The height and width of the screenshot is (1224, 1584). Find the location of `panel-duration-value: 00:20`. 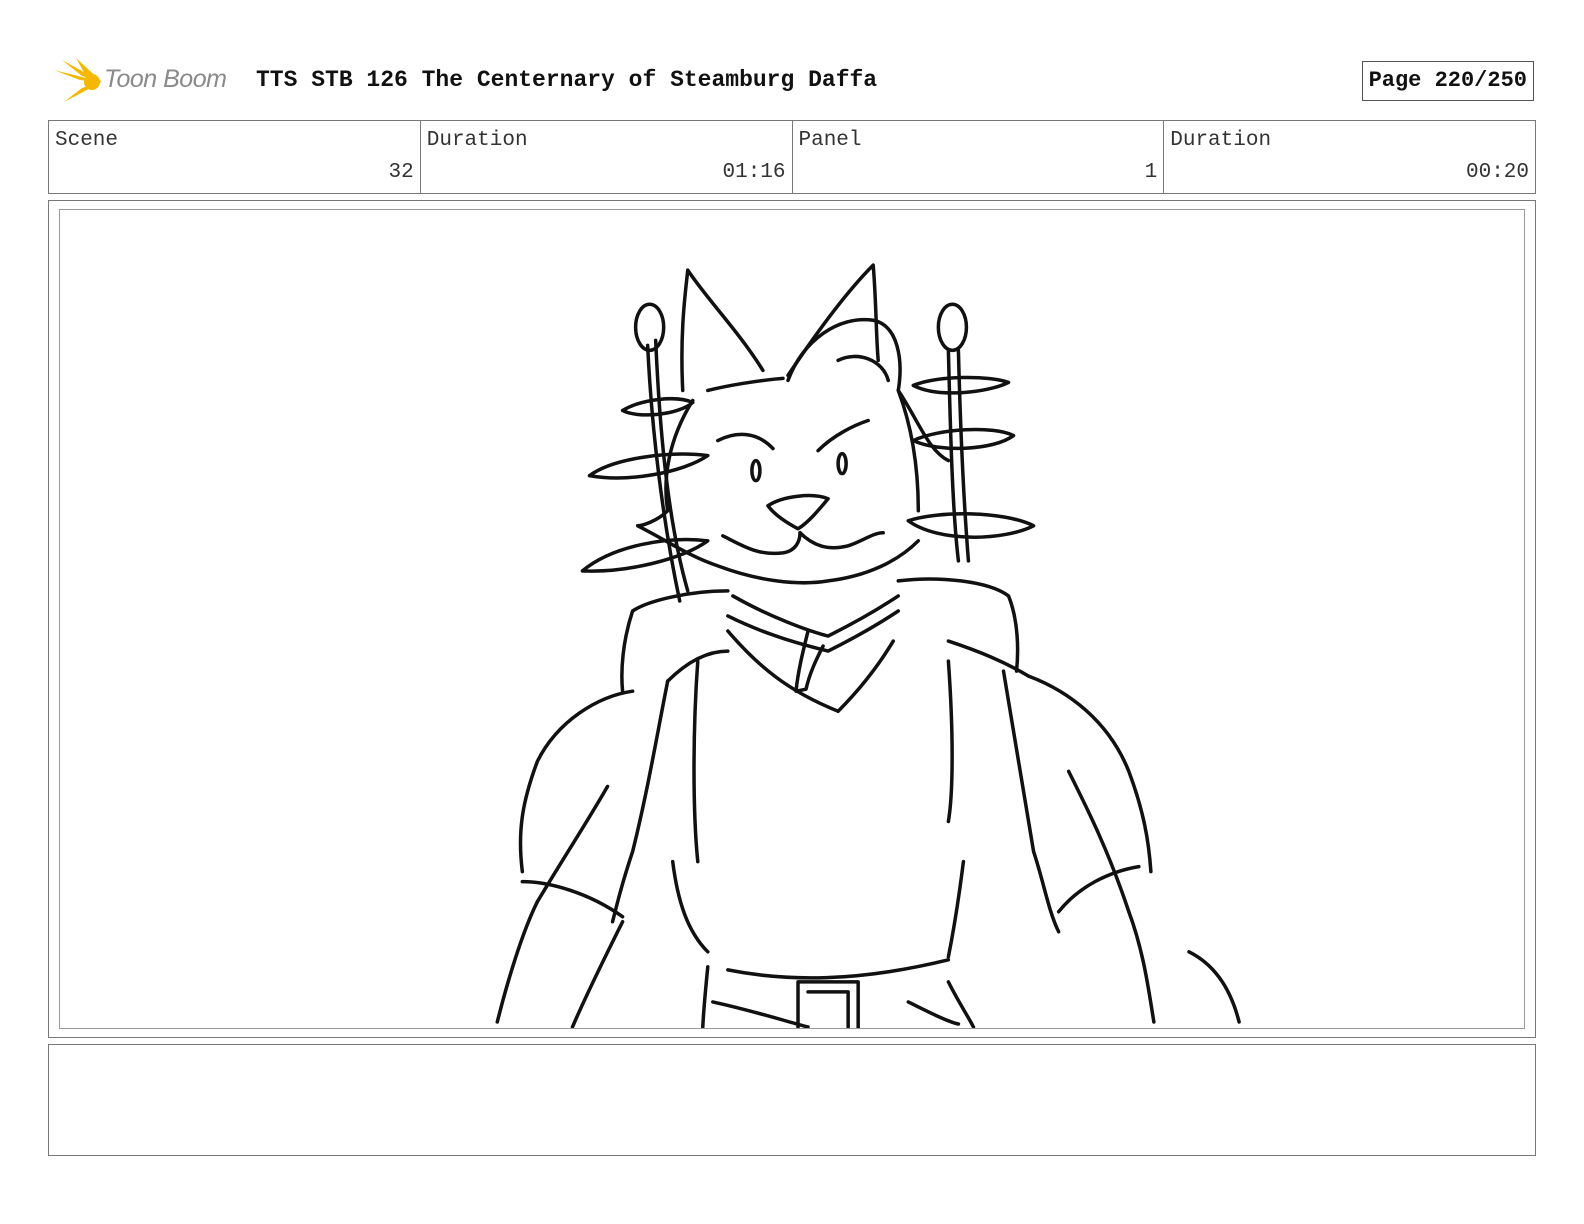

panel-duration-value: 00:20 is located at coordinates (1497, 172).